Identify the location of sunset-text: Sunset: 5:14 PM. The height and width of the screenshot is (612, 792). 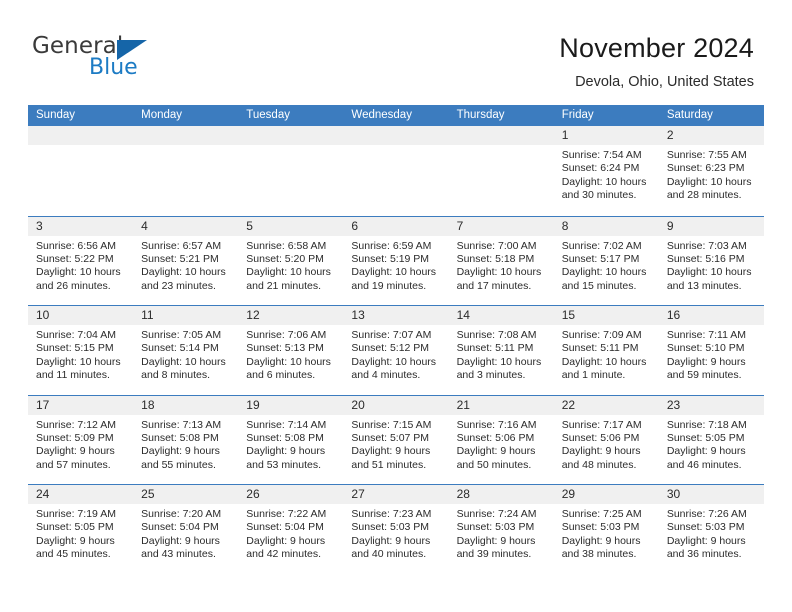
(180, 348).